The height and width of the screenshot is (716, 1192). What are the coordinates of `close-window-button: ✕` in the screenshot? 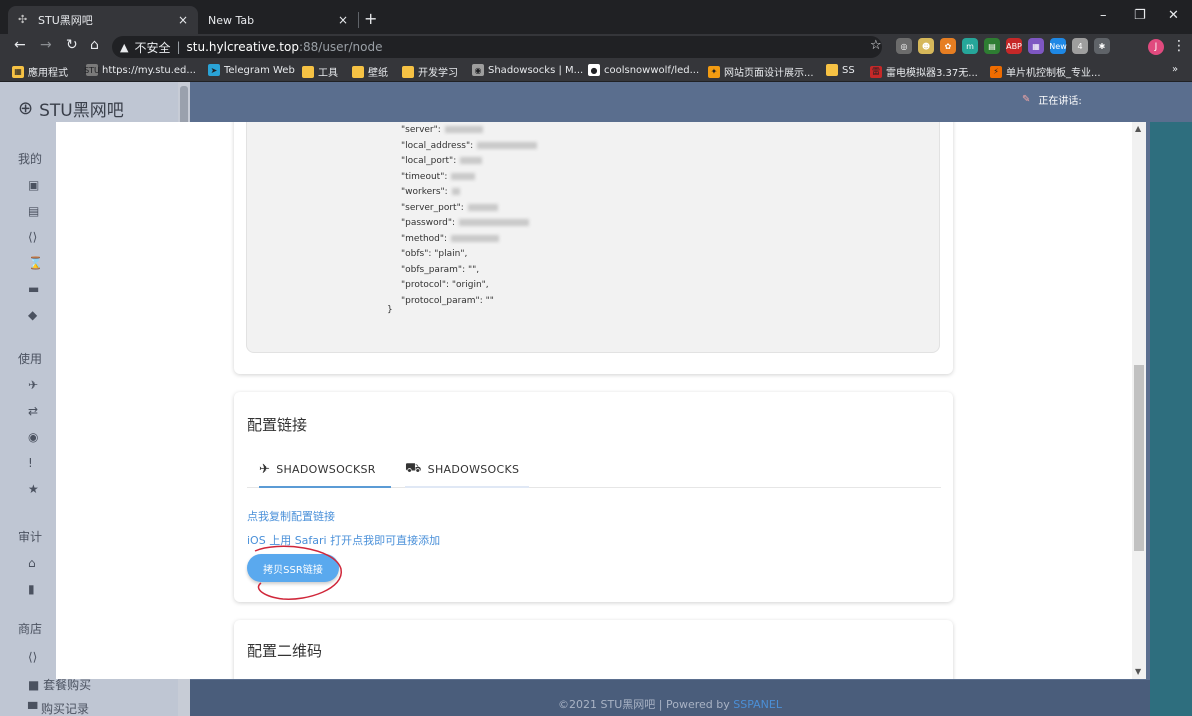 It's located at (1173, 15).